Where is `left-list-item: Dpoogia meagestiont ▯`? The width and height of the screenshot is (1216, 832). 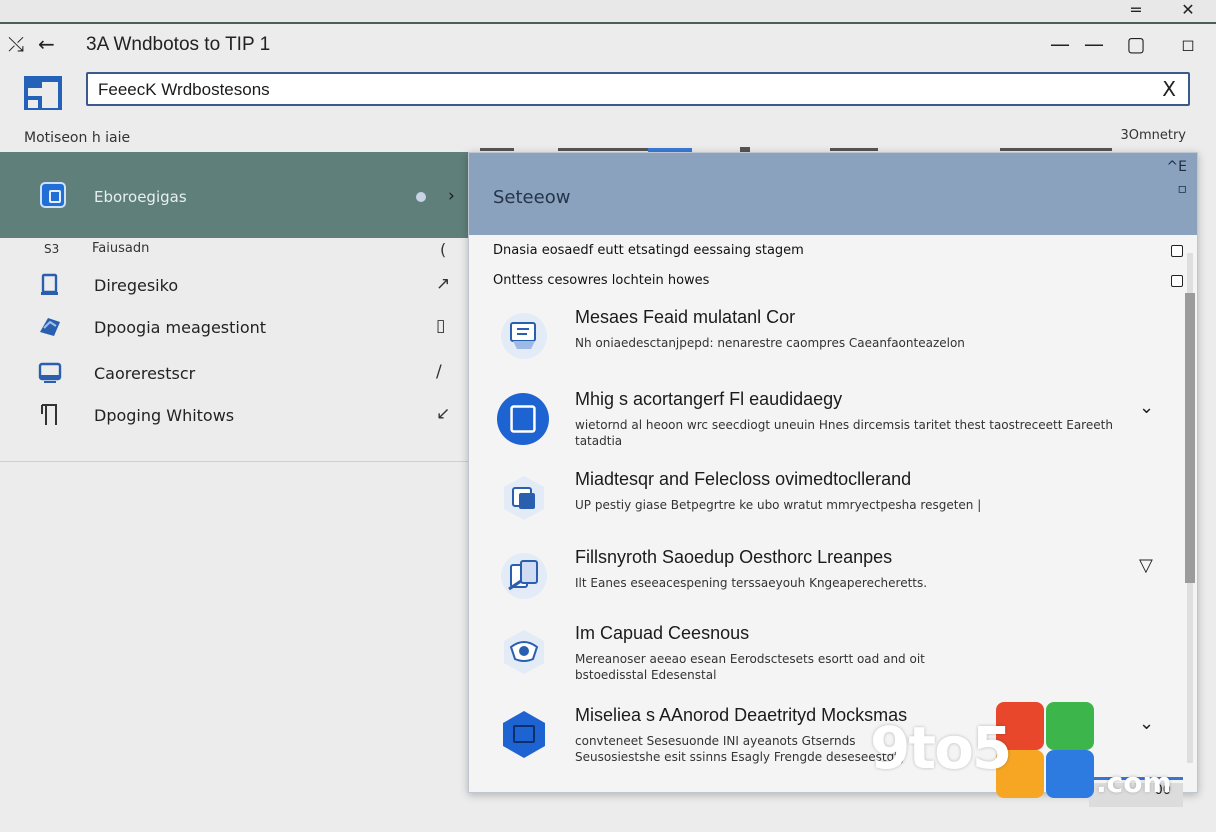
left-list-item: Dpoogia meagestiont ▯ is located at coordinates (234, 328).